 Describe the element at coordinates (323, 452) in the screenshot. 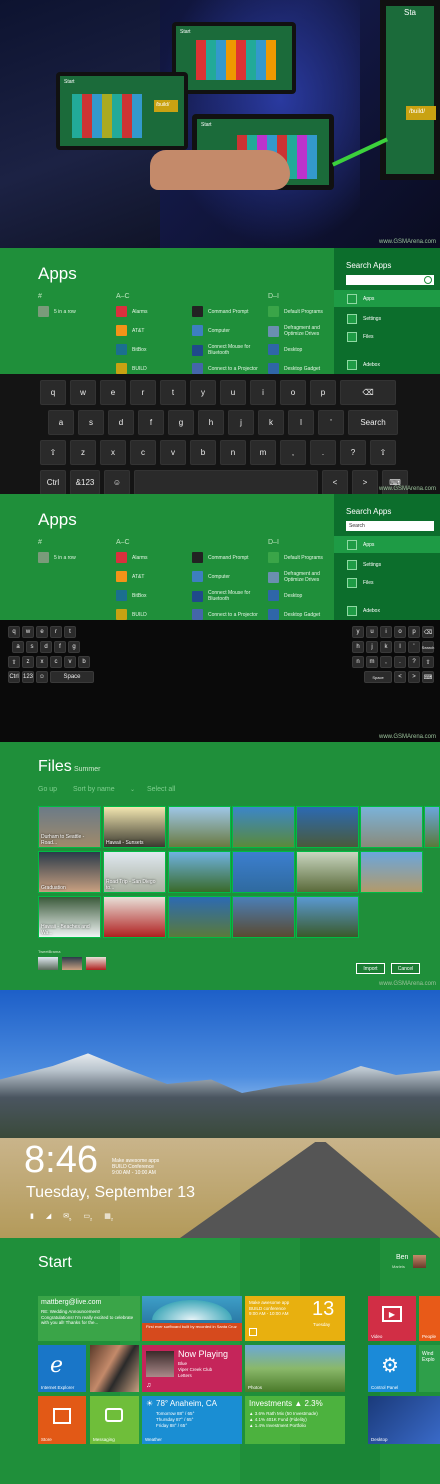

I see `key: .` at that location.